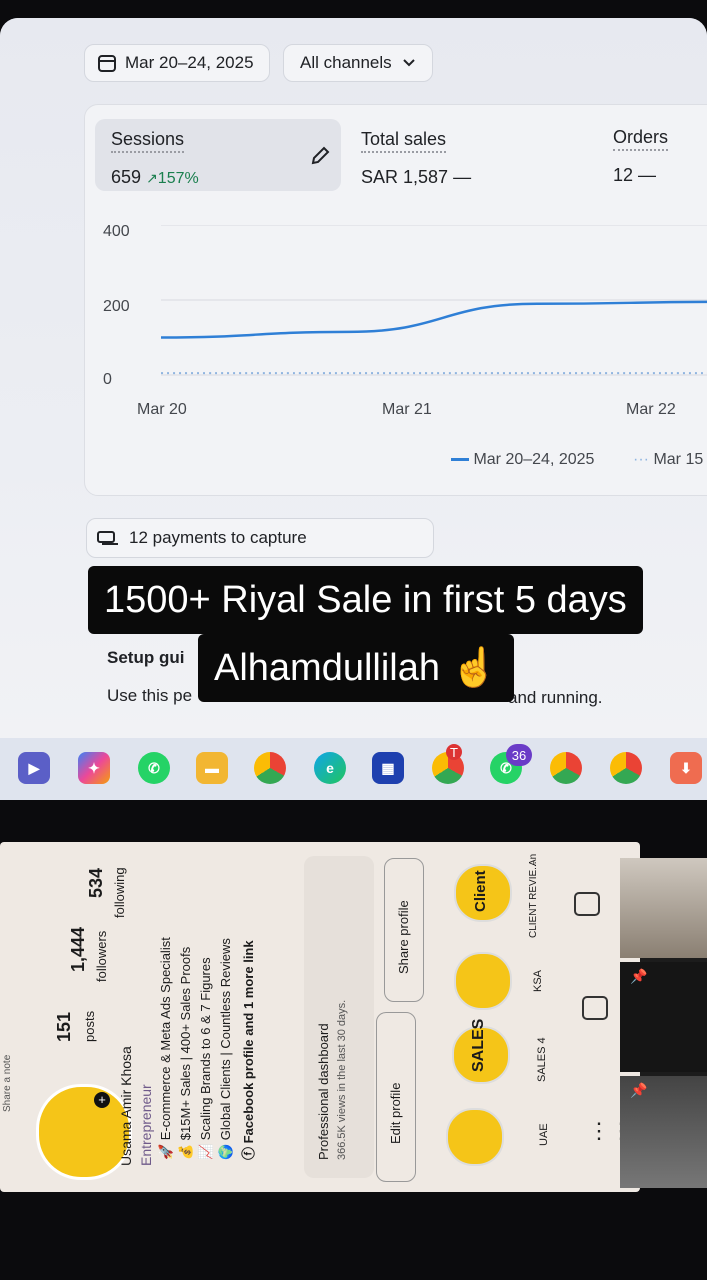 Image resolution: width=707 pixels, height=1280 pixels. Describe the element at coordinates (353, 769) in the screenshot. I see `windows-taskbar: ▶ ✦ ✆ ▬ e ▦ T ✆ 36 ⬇` at that location.